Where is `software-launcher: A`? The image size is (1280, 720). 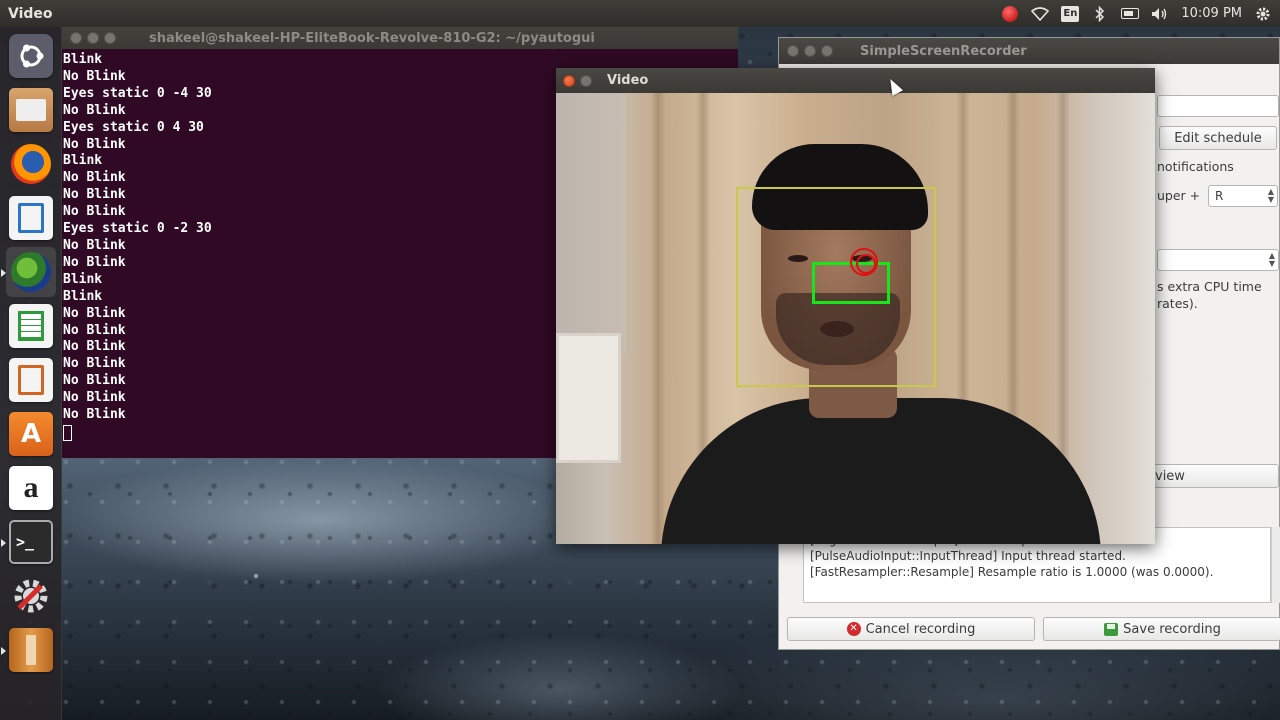 software-launcher: A is located at coordinates (31, 434).